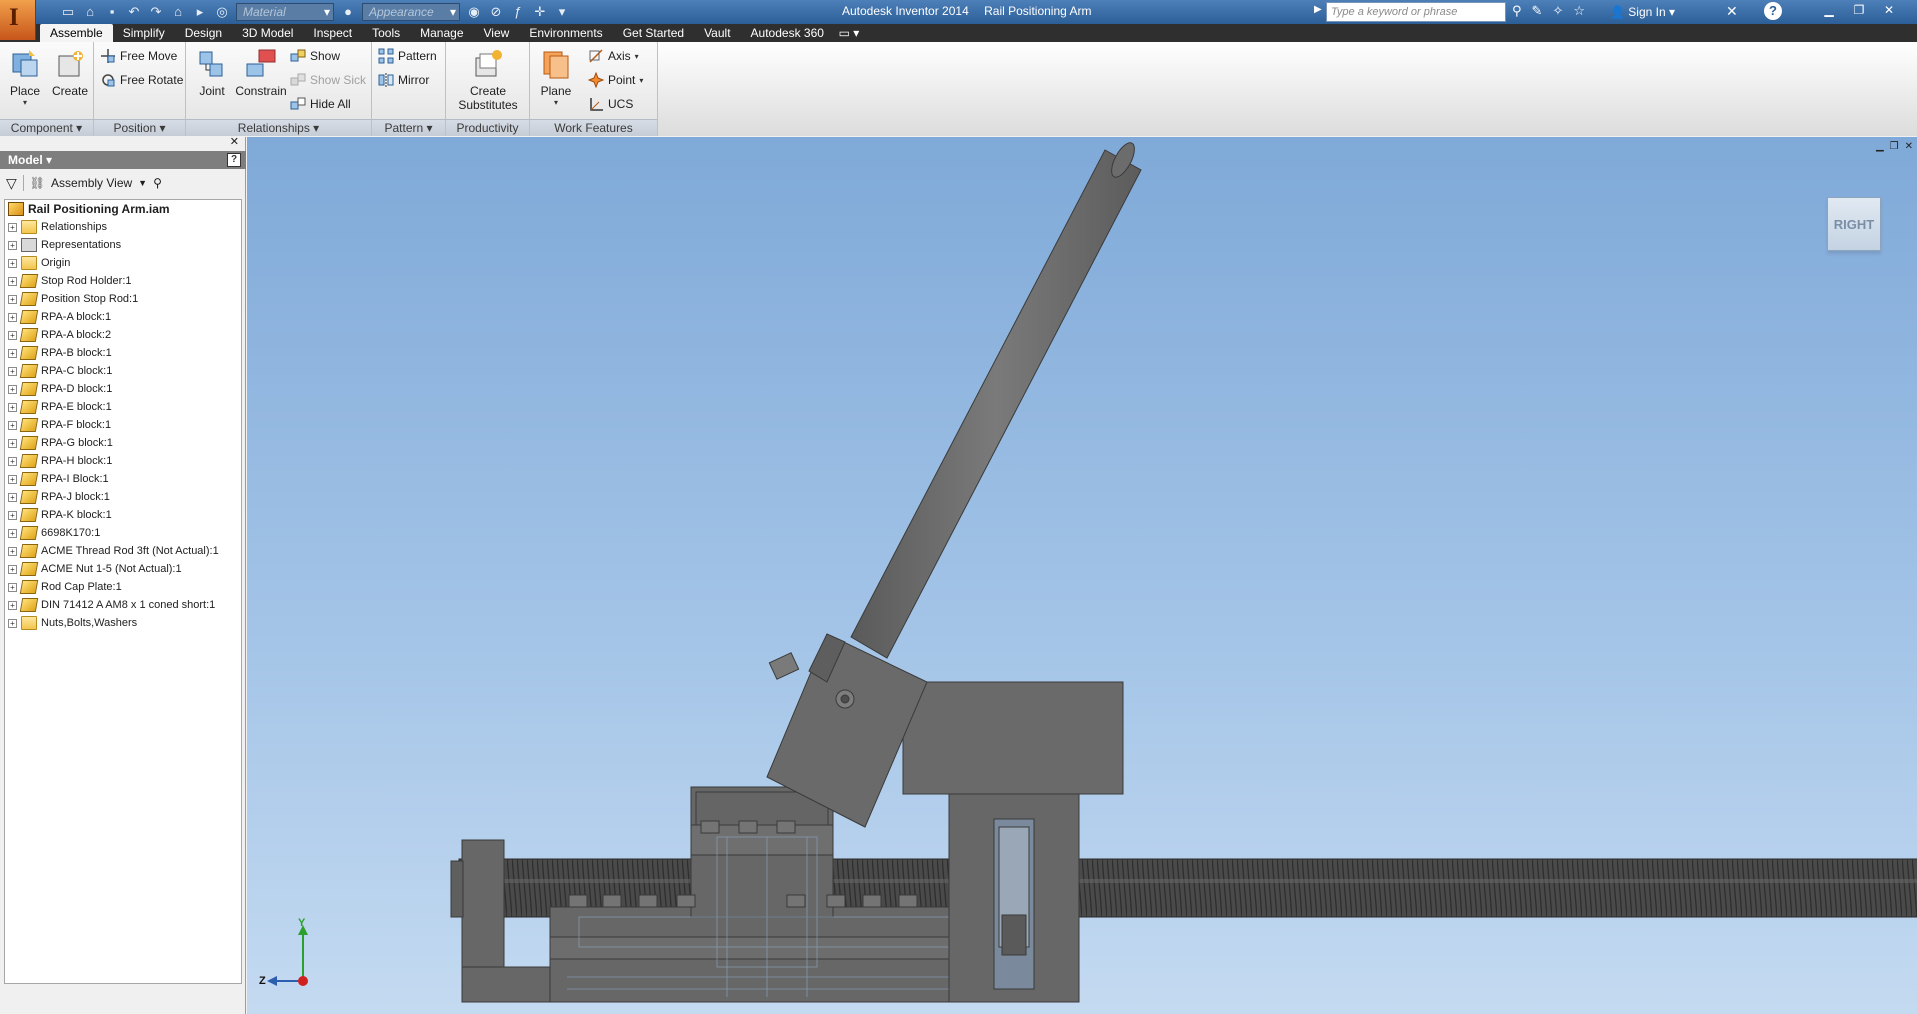  I want to click on redo-icon: ↷, so click(156, 12).